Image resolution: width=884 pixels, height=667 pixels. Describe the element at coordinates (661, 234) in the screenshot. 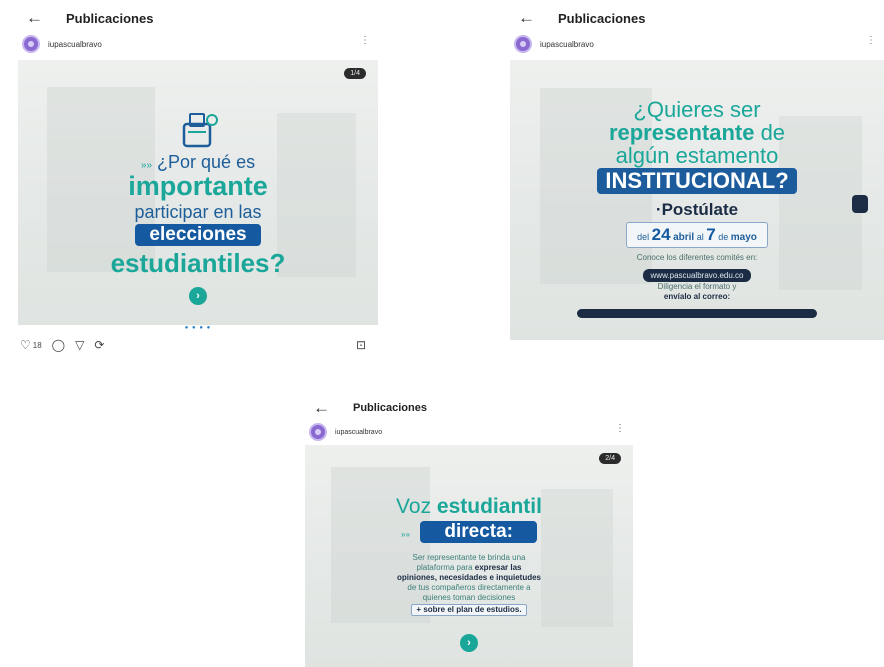

I see `date-day: 24` at that location.